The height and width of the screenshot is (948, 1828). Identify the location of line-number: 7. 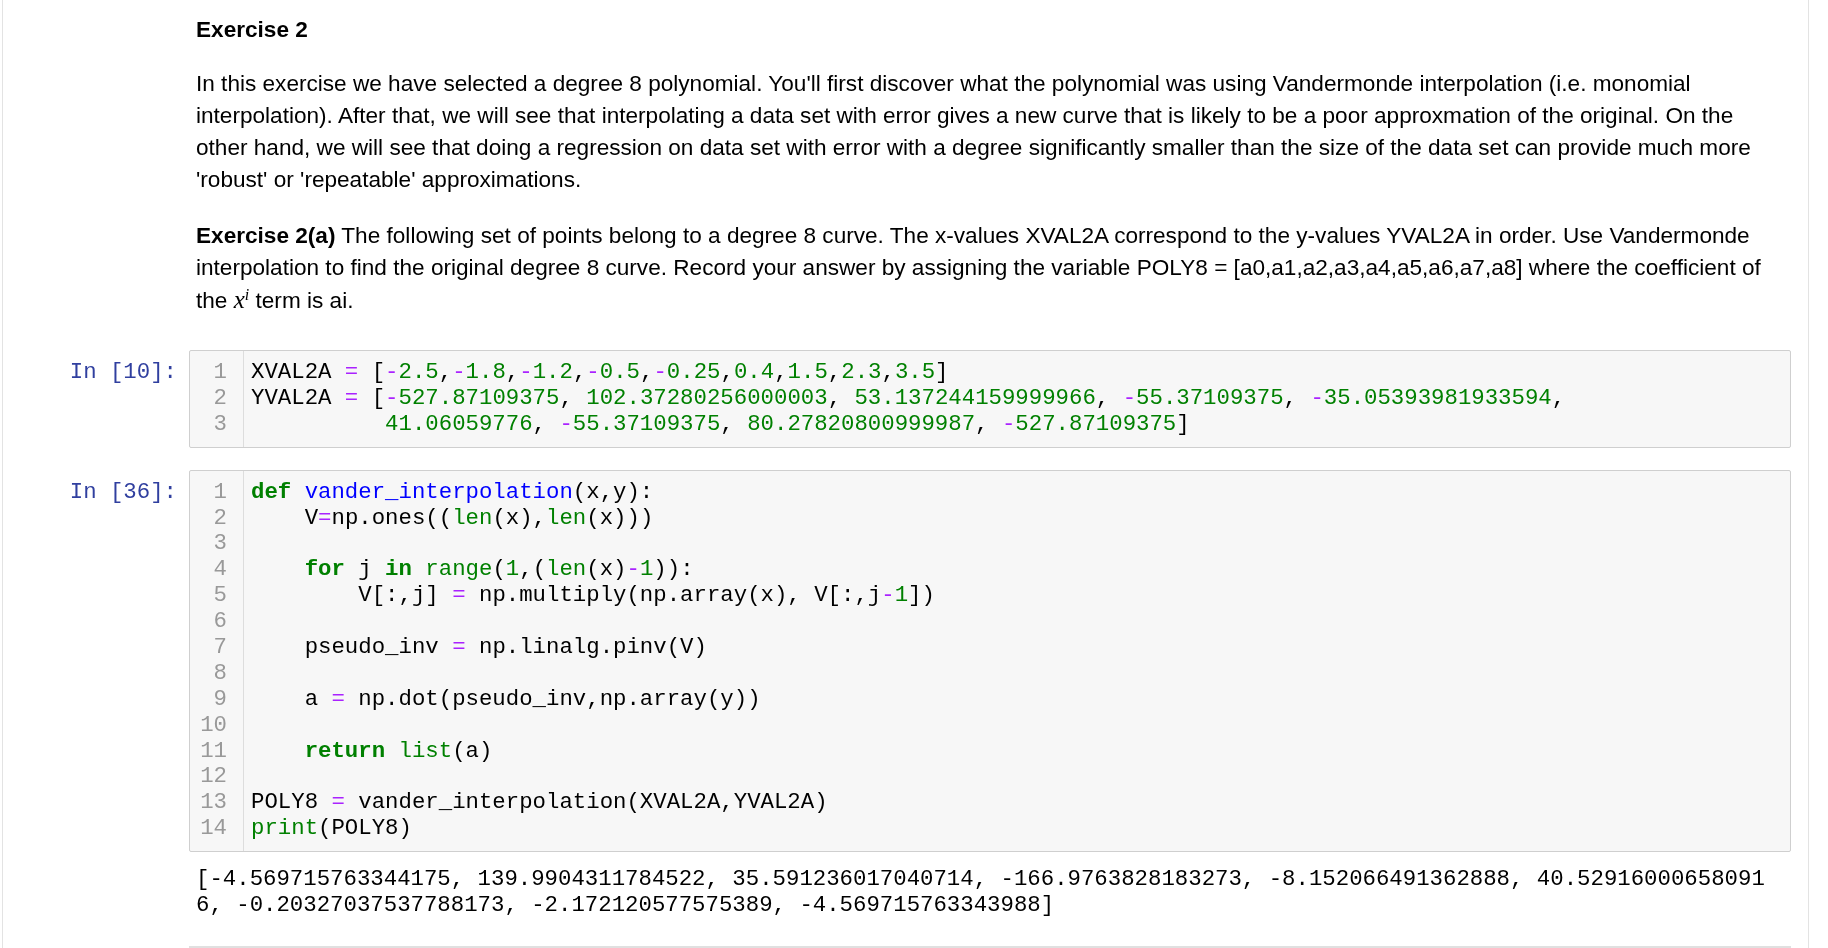
(220, 648).